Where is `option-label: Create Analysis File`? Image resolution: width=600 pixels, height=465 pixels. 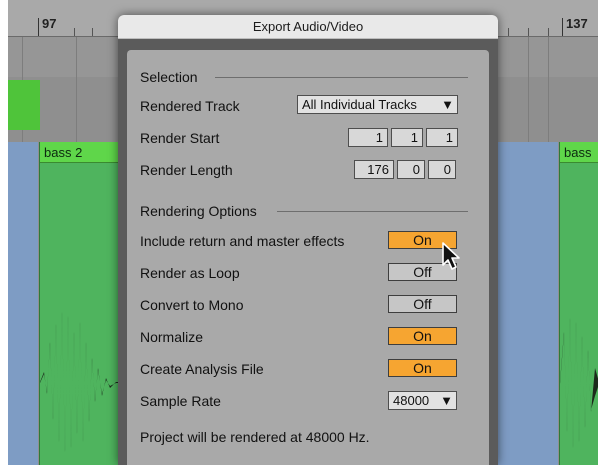 option-label: Create Analysis File is located at coordinates (202, 369).